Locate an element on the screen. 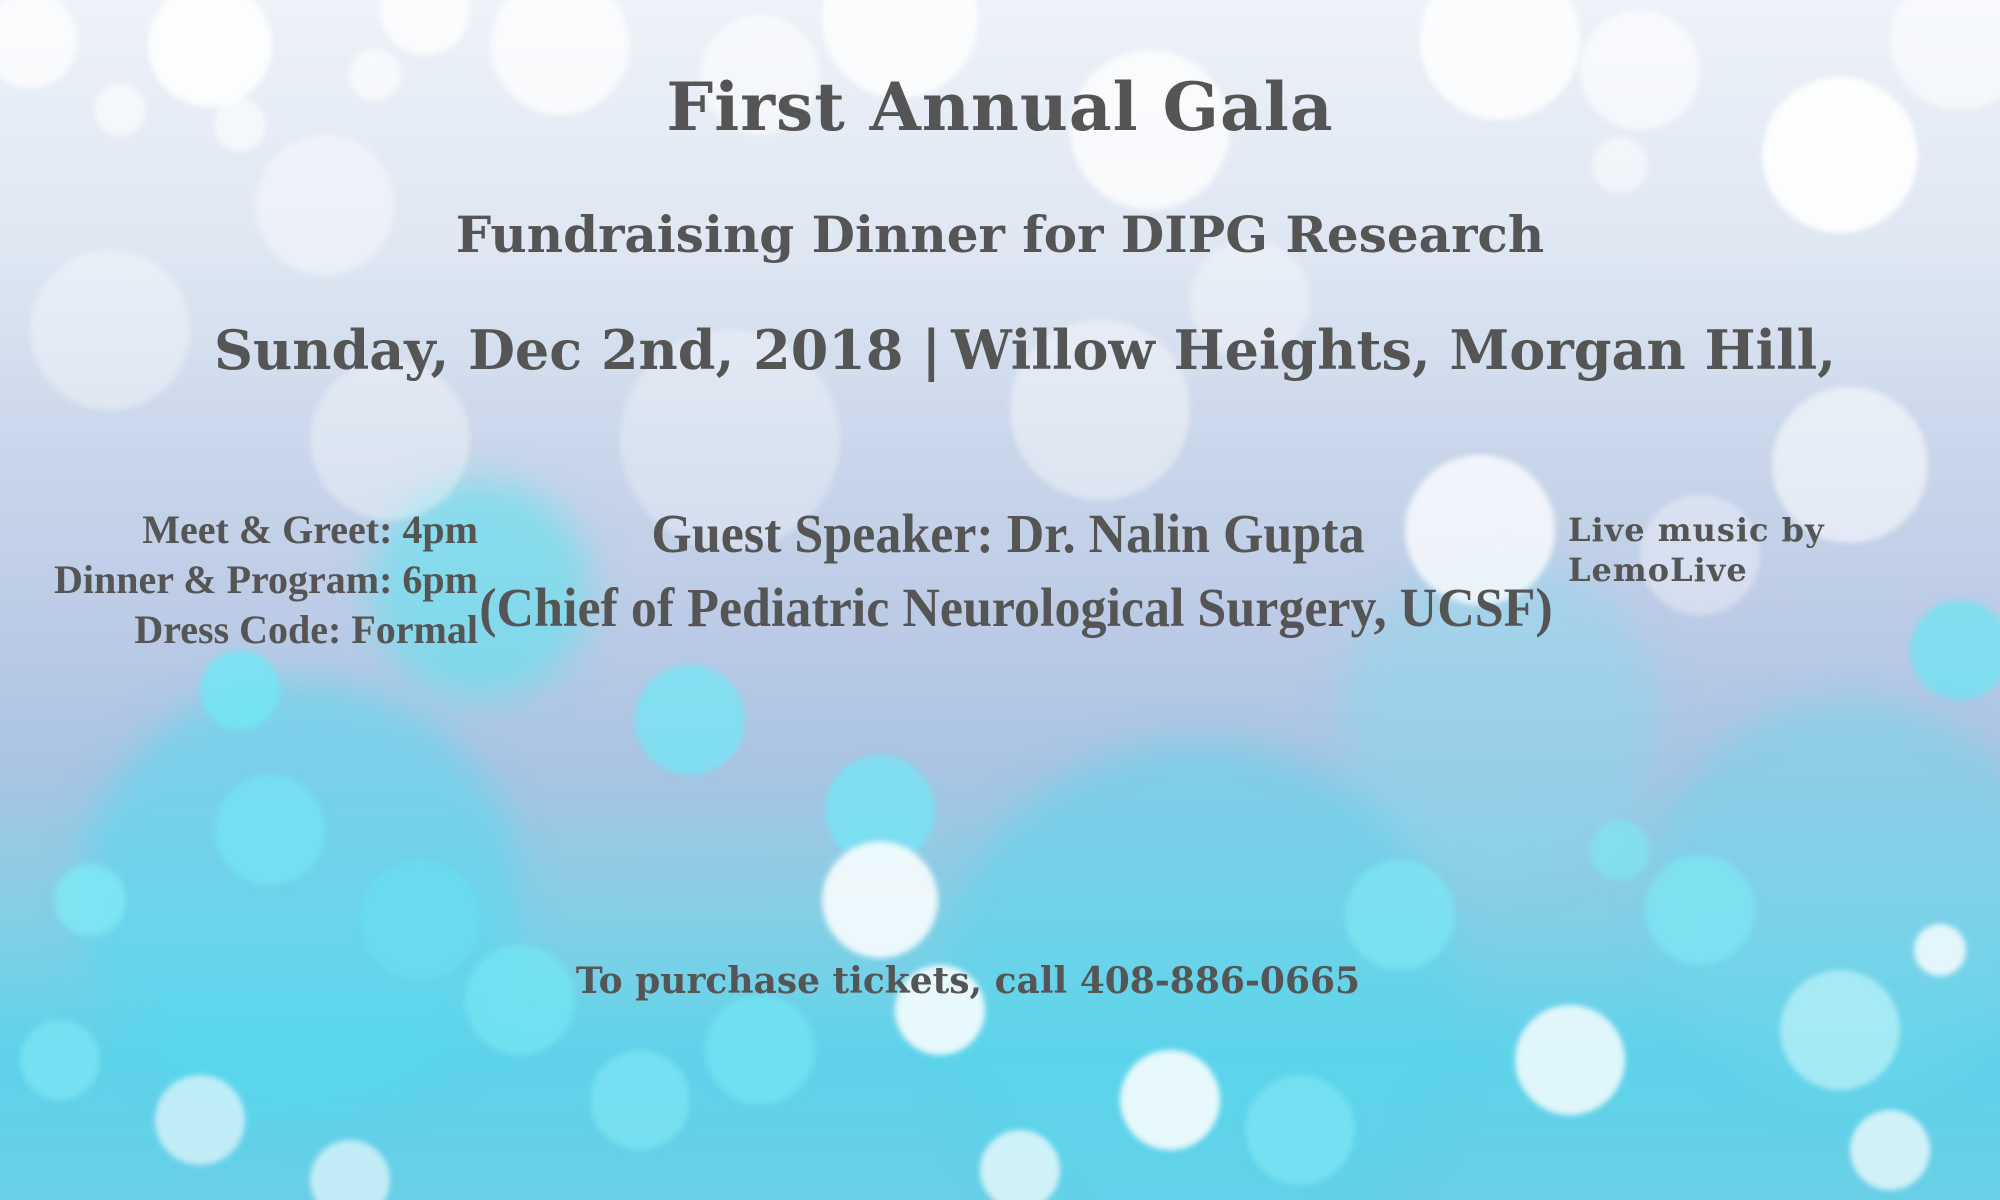  live-music-label: Live music by is located at coordinates (1696, 530).